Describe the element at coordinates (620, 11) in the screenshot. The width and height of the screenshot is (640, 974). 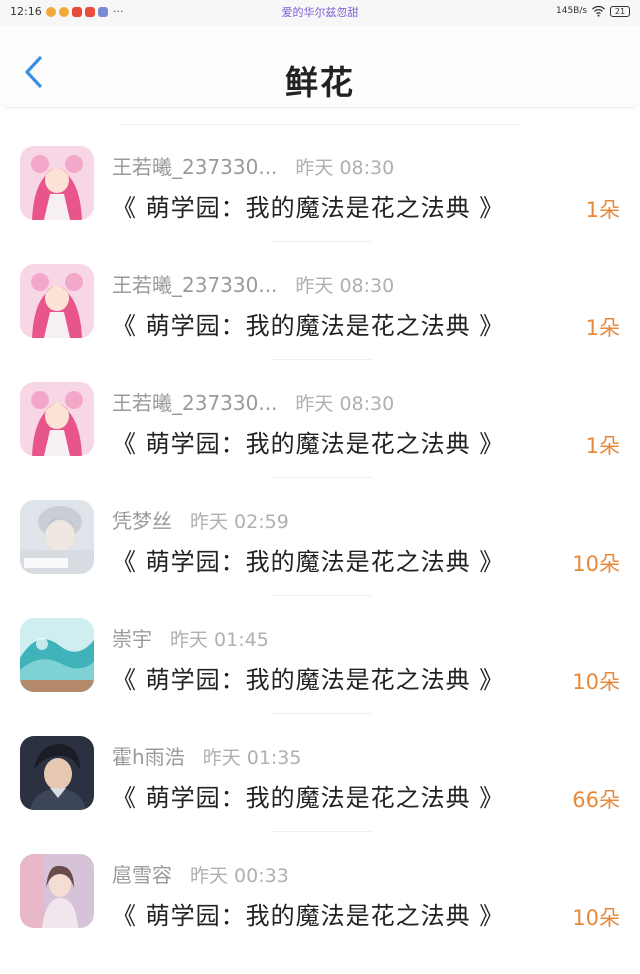
I see `battery-icon: 21` at that location.